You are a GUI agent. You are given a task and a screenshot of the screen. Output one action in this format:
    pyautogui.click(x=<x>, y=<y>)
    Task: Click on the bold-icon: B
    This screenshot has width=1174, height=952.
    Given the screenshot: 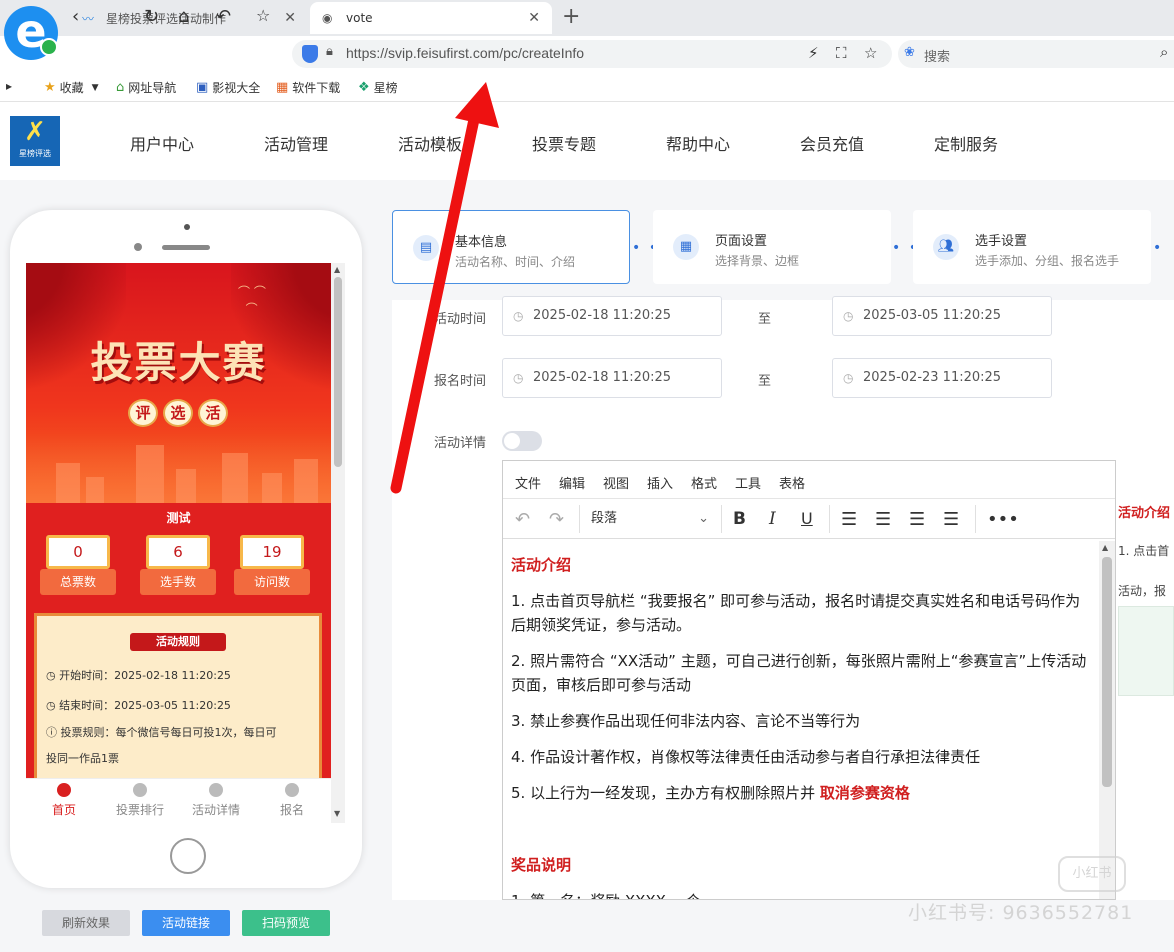 What is the action you would take?
    pyautogui.click(x=739, y=519)
    